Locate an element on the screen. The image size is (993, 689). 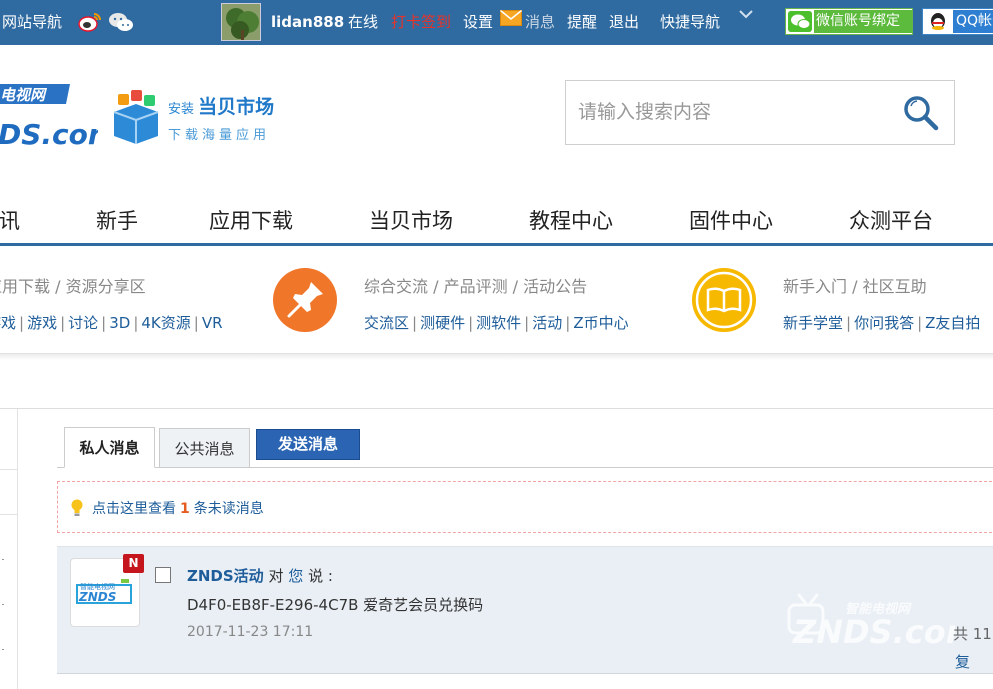
unread-count: 1 is located at coordinates (185, 509).